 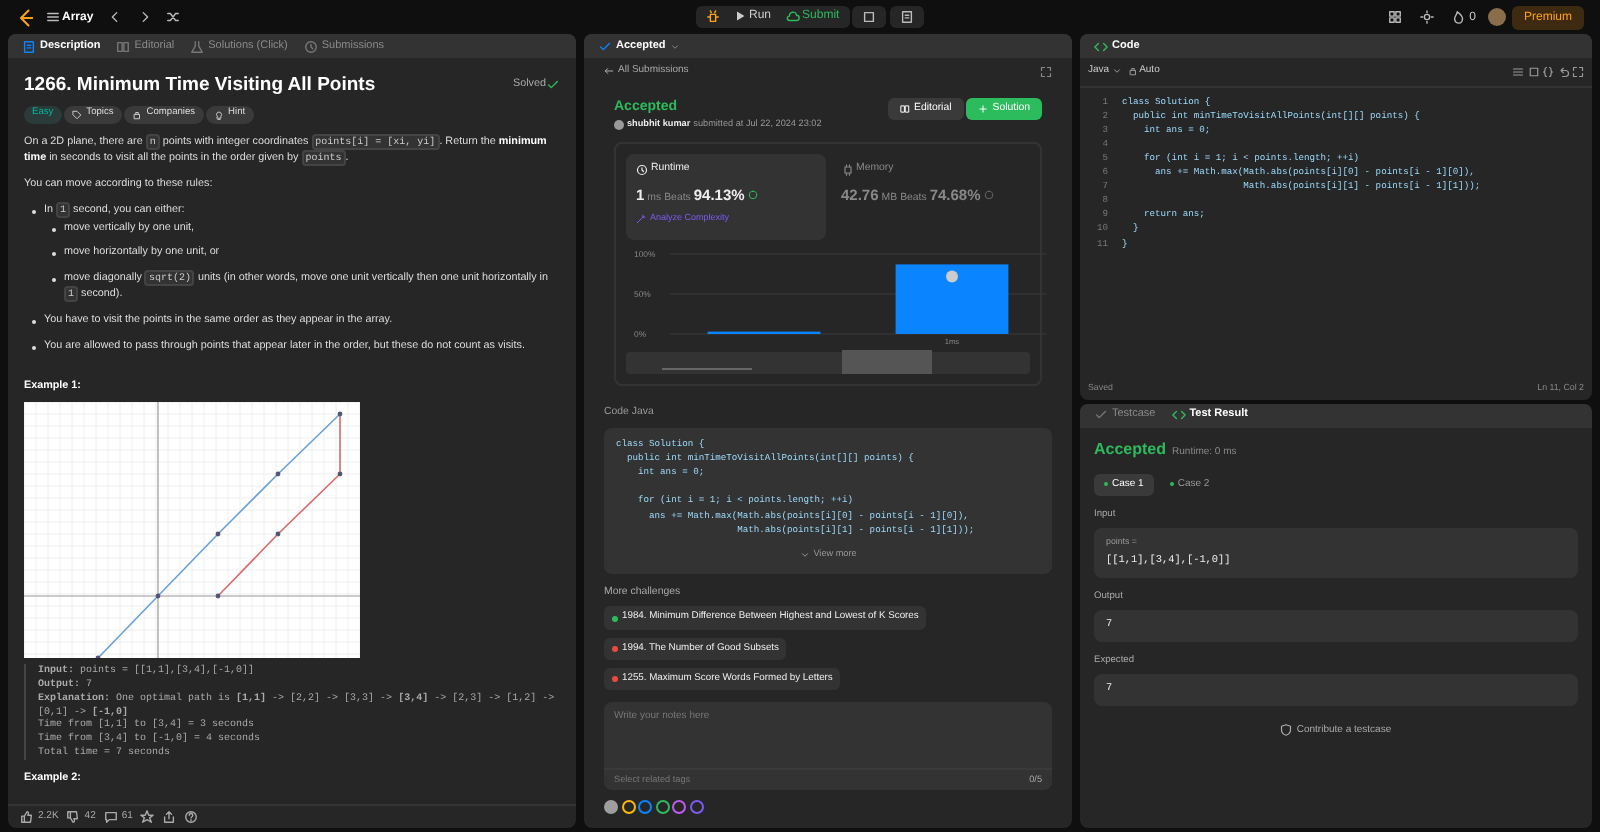 I want to click on magic-wand-icon, so click(x=641, y=219).